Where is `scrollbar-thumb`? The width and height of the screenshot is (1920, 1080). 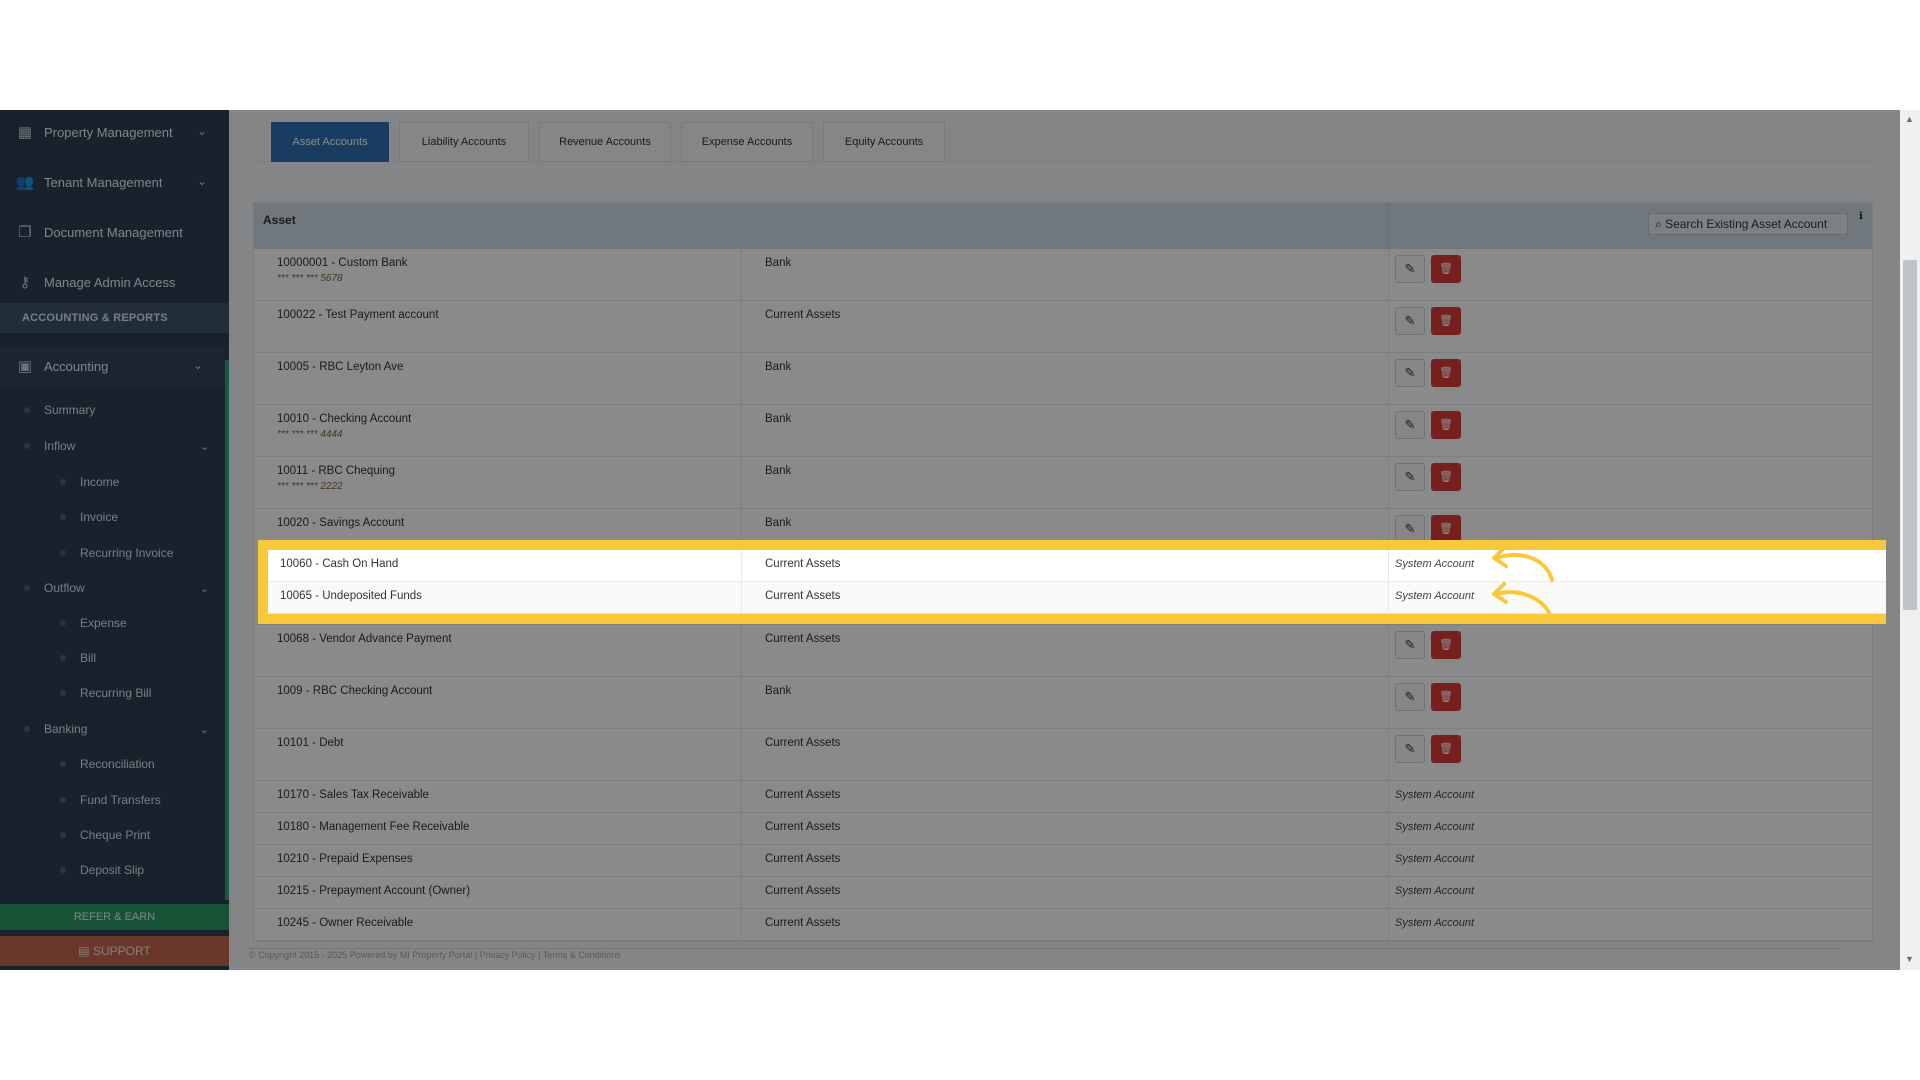
scrollbar-thumb is located at coordinates (1910, 435).